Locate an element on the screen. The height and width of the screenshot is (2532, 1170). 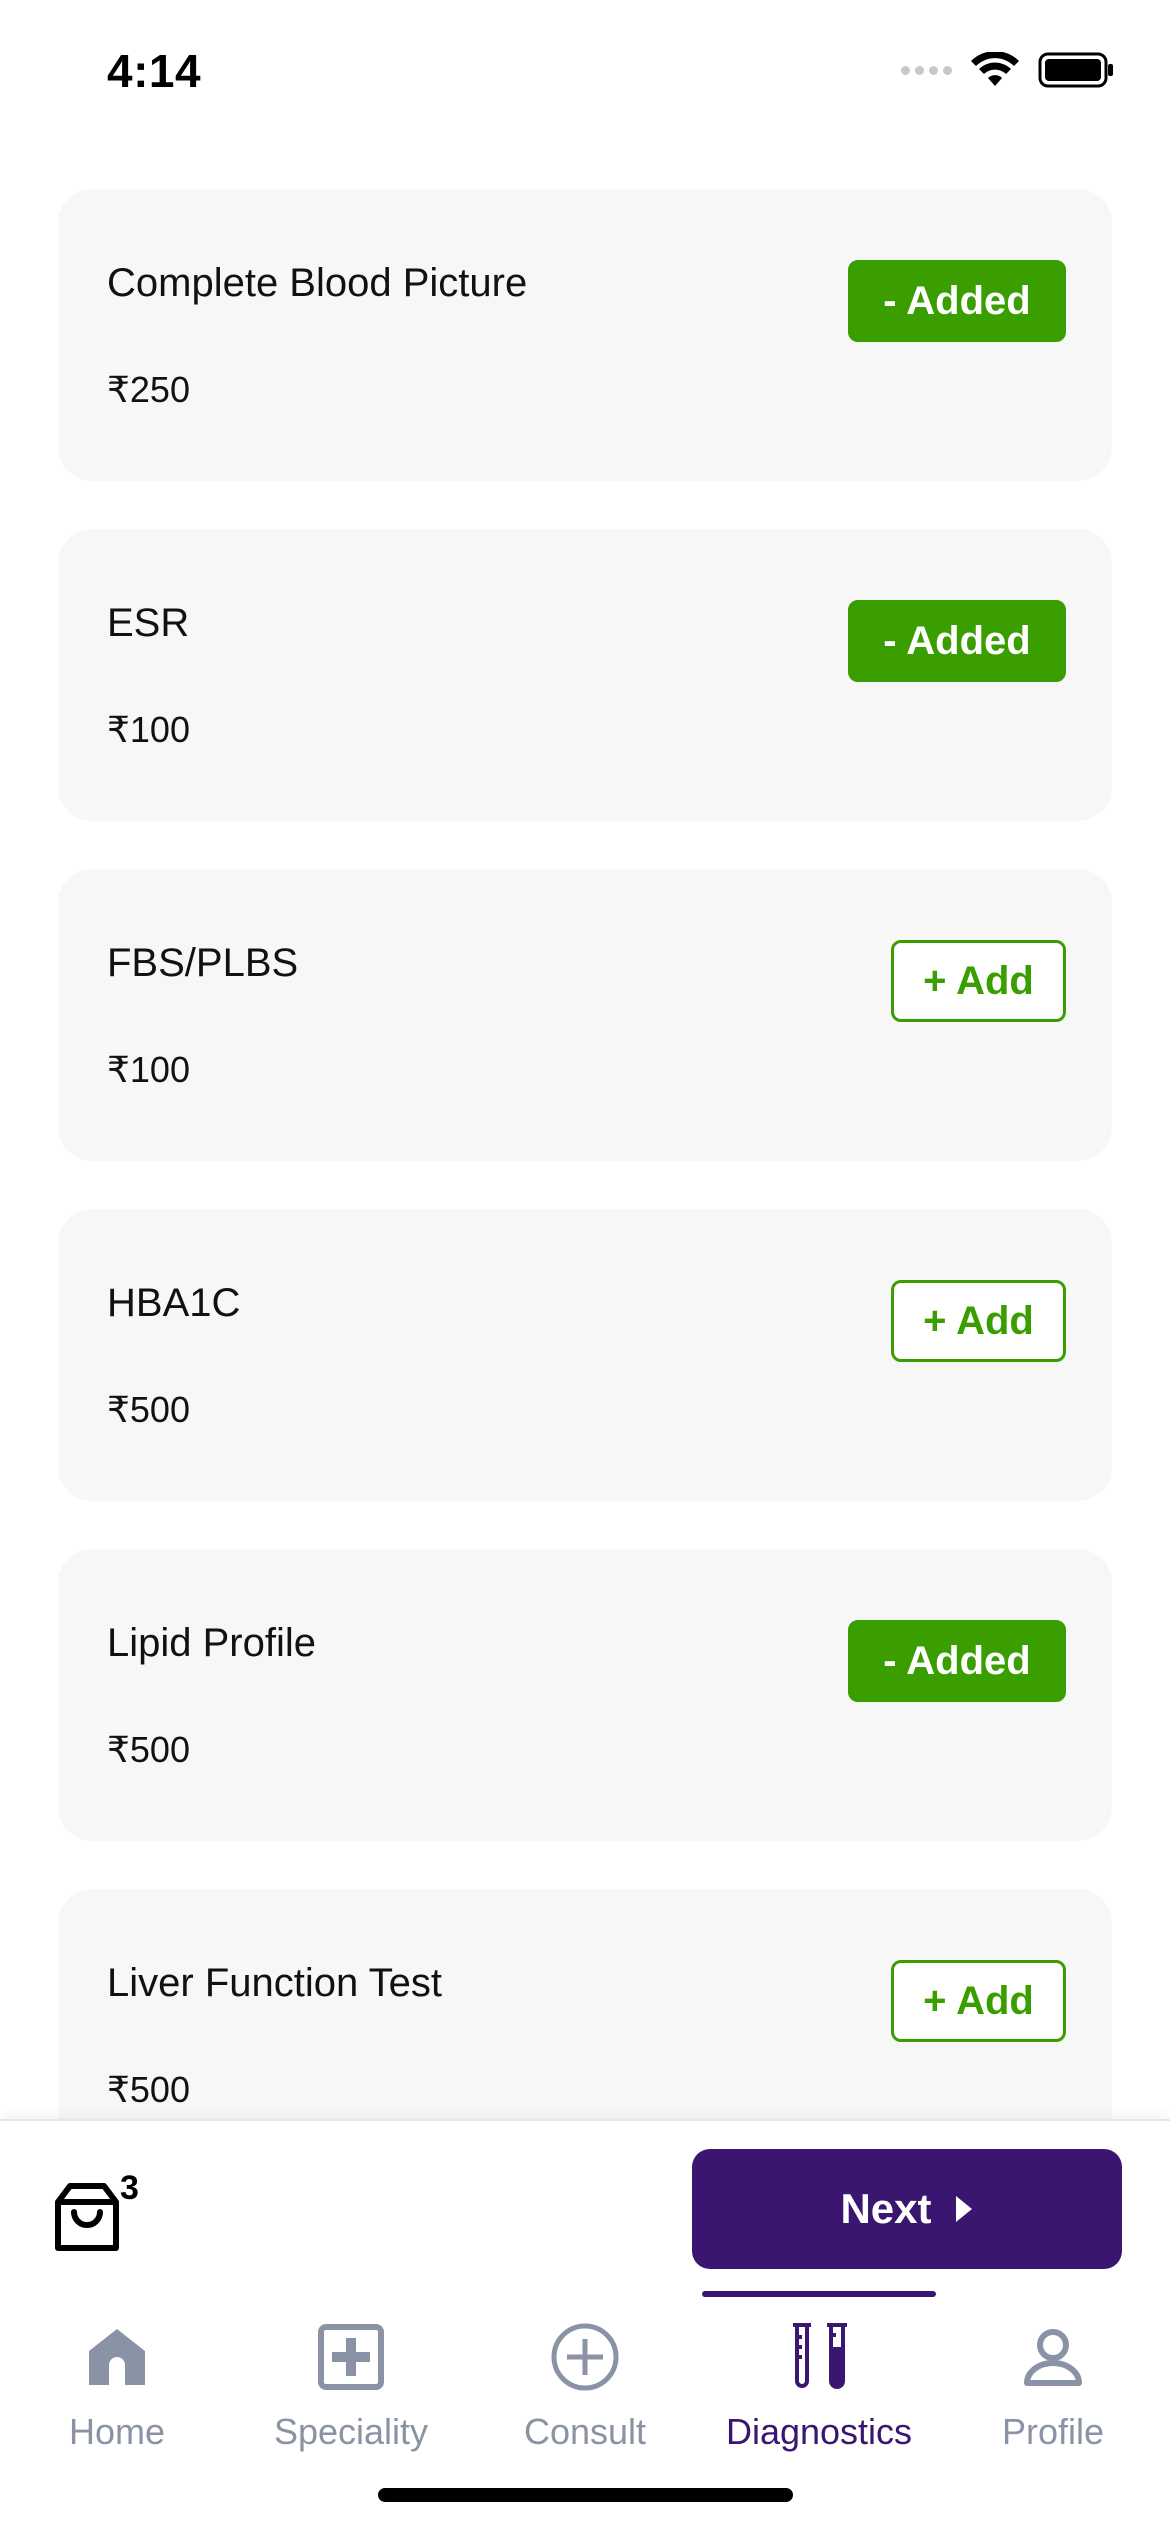
test-card: Complete Blood Picture ₹250 - Added is located at coordinates (585, 335).